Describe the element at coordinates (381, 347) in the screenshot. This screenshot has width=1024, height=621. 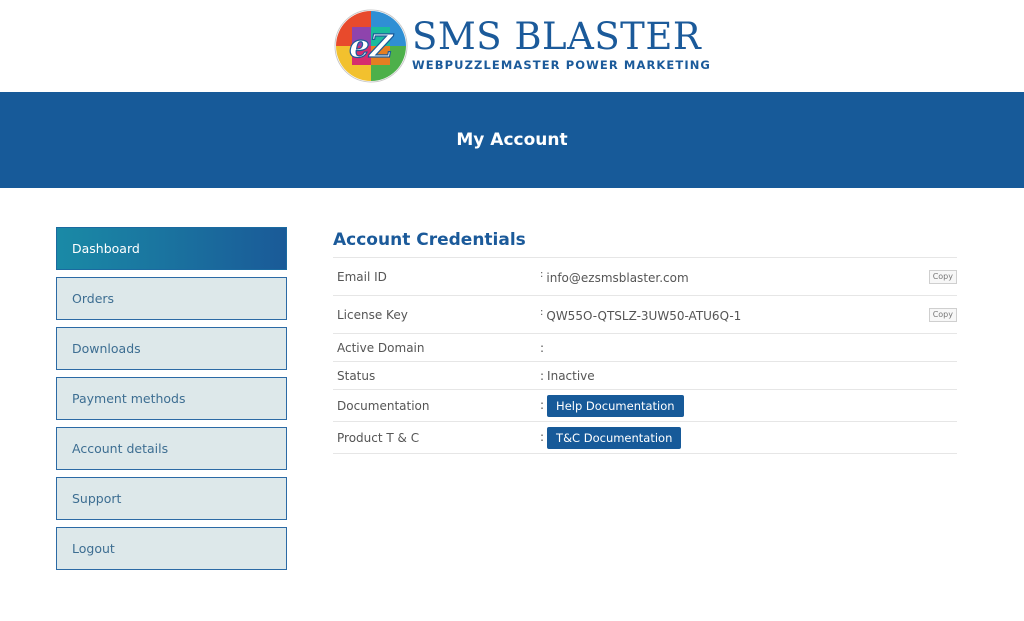
I see `active-domain-label: Active Domain` at that location.